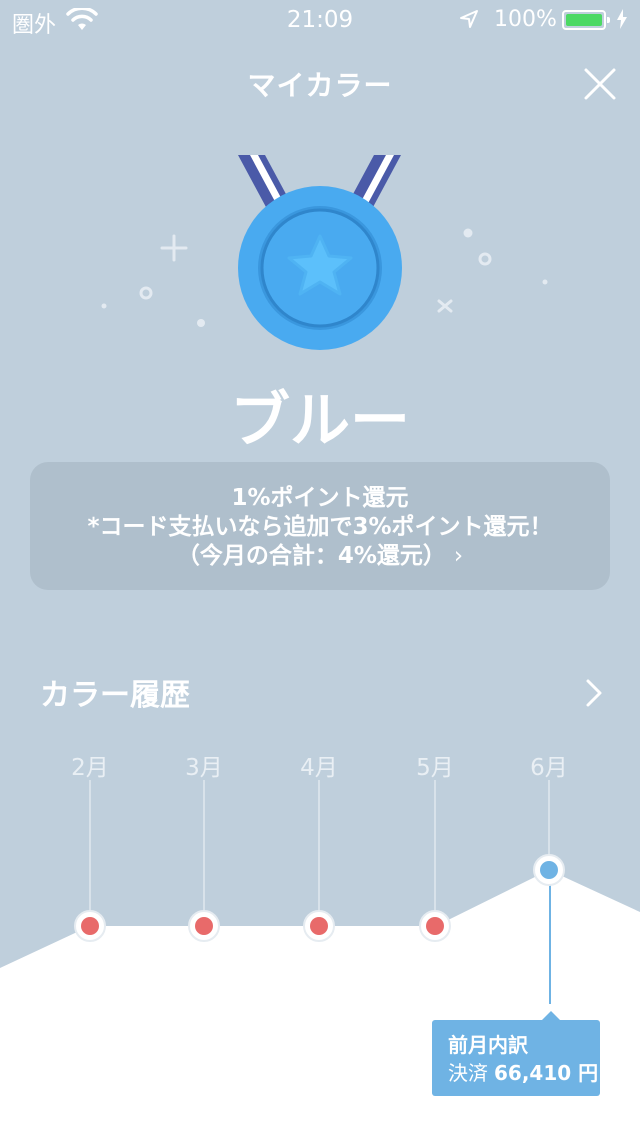  I want to click on color-rank-name: ブルー, so click(320, 421).